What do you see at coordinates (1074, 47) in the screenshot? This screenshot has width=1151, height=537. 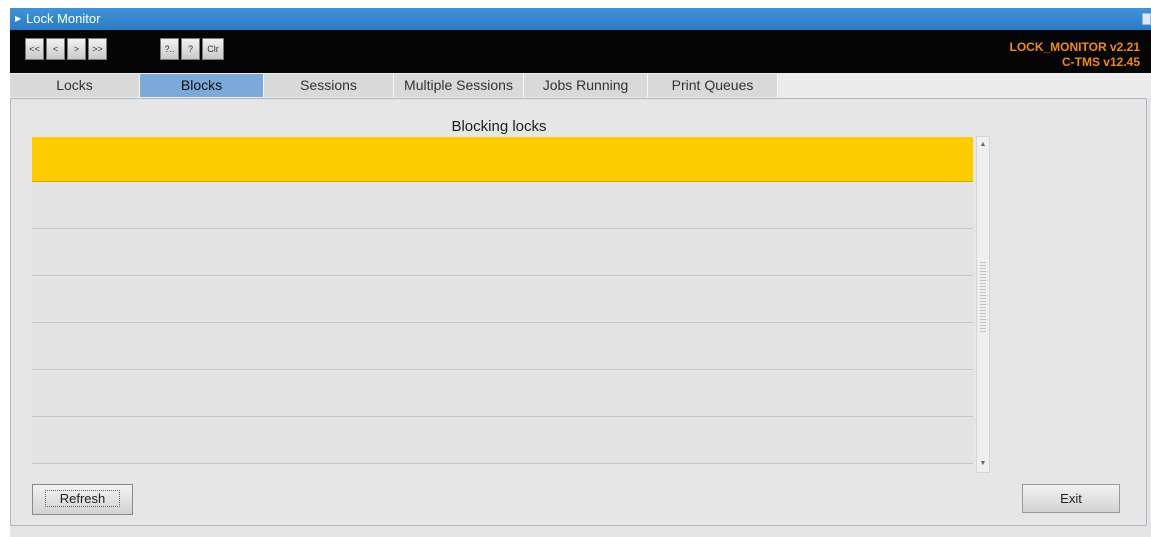 I see `version-label: LOCK_MONITOR v2.21` at bounding box center [1074, 47].